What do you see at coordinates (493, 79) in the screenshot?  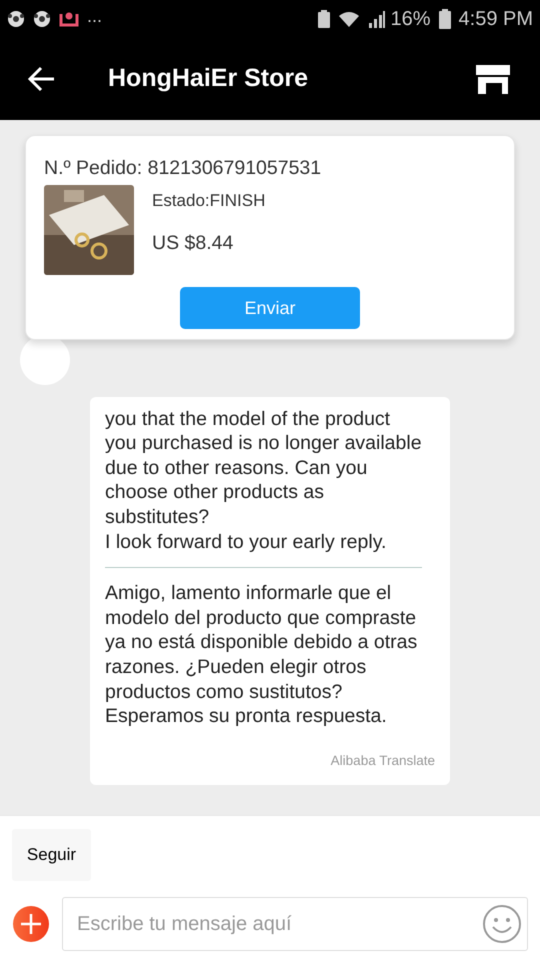 I see `storefront-icon` at bounding box center [493, 79].